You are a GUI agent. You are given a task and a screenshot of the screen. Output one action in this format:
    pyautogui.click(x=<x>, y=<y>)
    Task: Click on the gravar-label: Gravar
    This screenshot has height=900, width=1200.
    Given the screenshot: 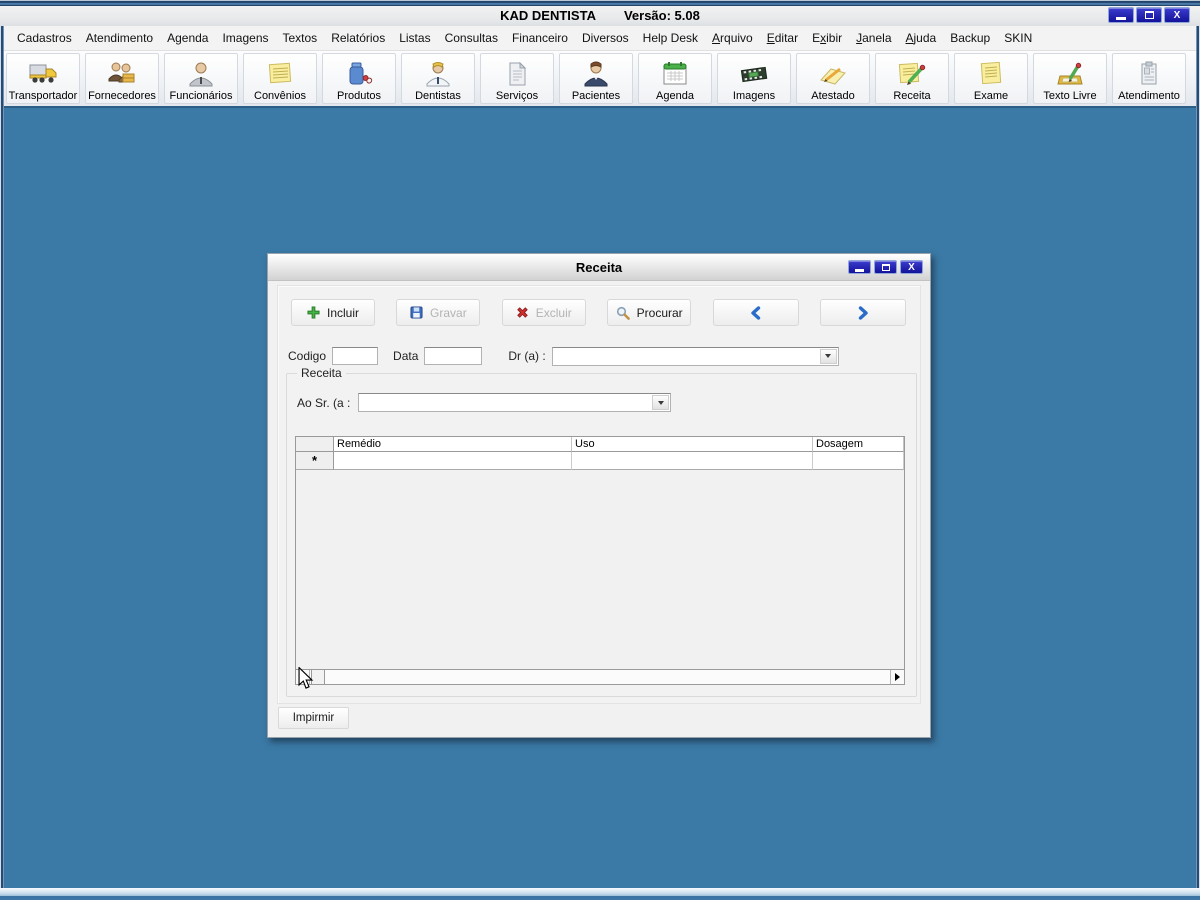 What is the action you would take?
    pyautogui.click(x=448, y=312)
    